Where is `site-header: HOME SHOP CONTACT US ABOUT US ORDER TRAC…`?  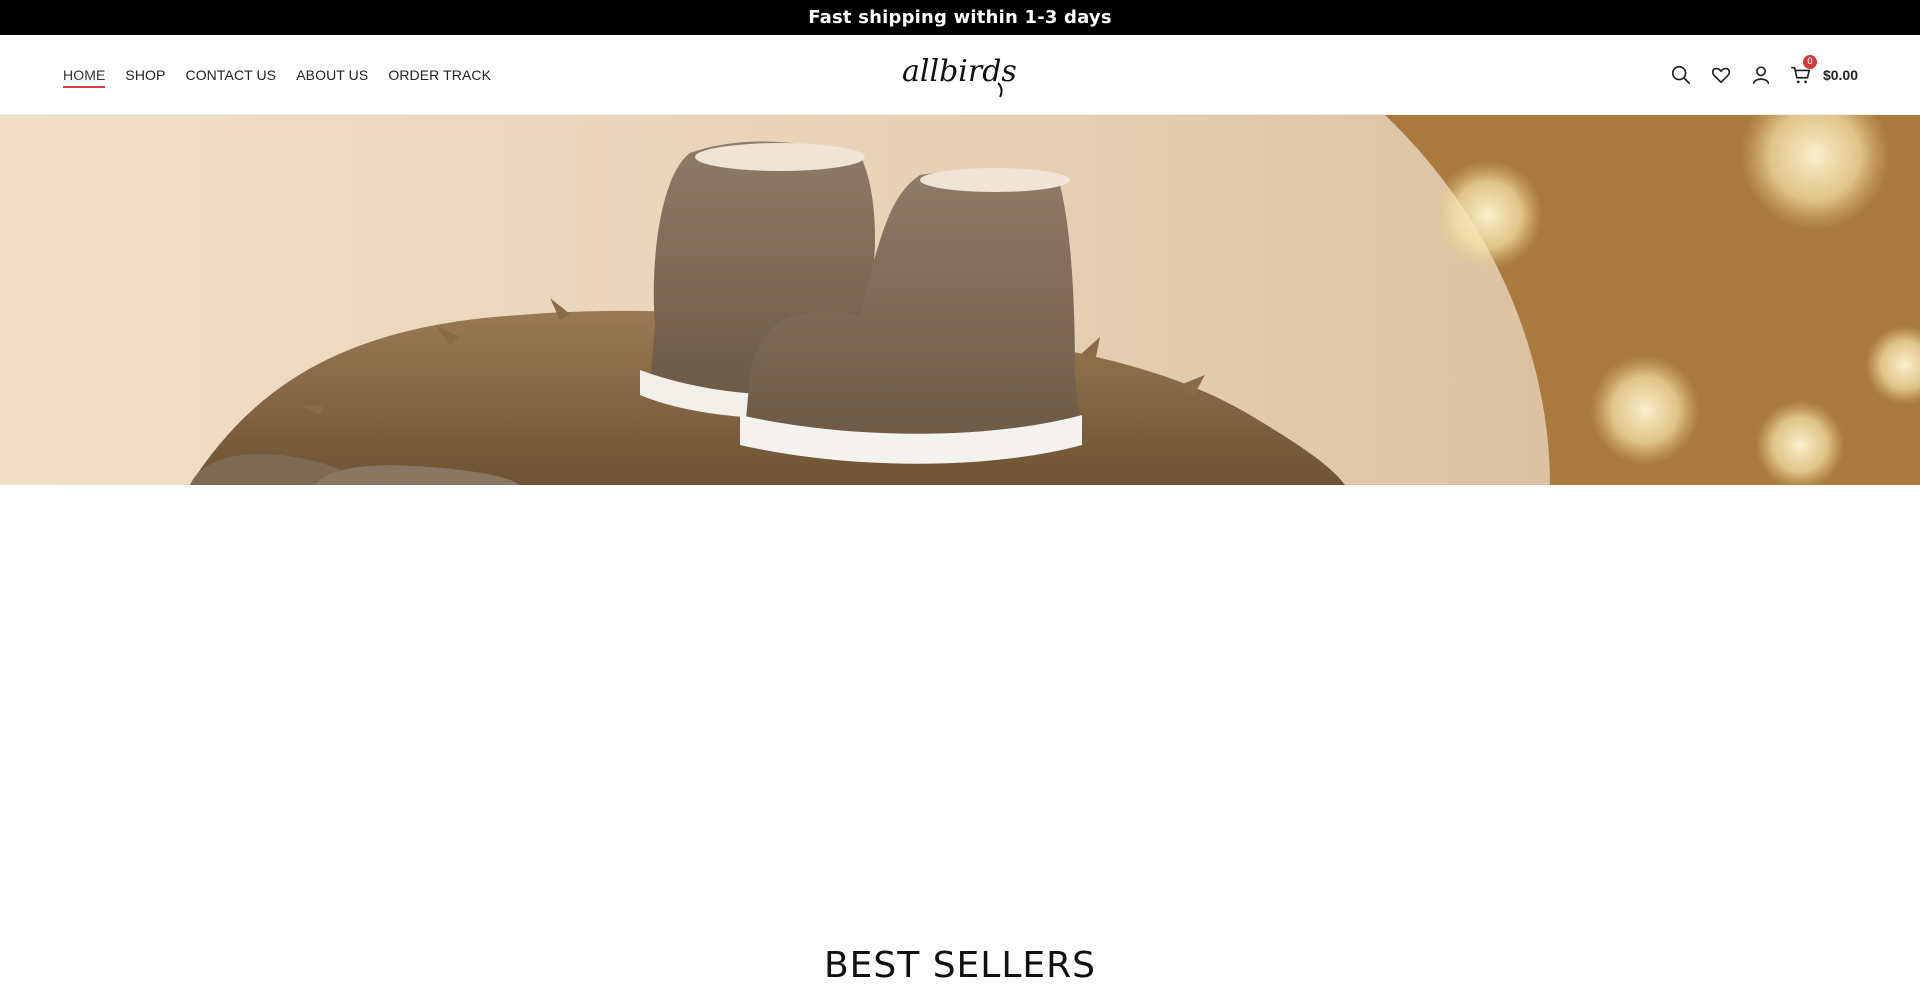 site-header: HOME SHOP CONTACT US ABOUT US ORDER TRAC… is located at coordinates (960, 75).